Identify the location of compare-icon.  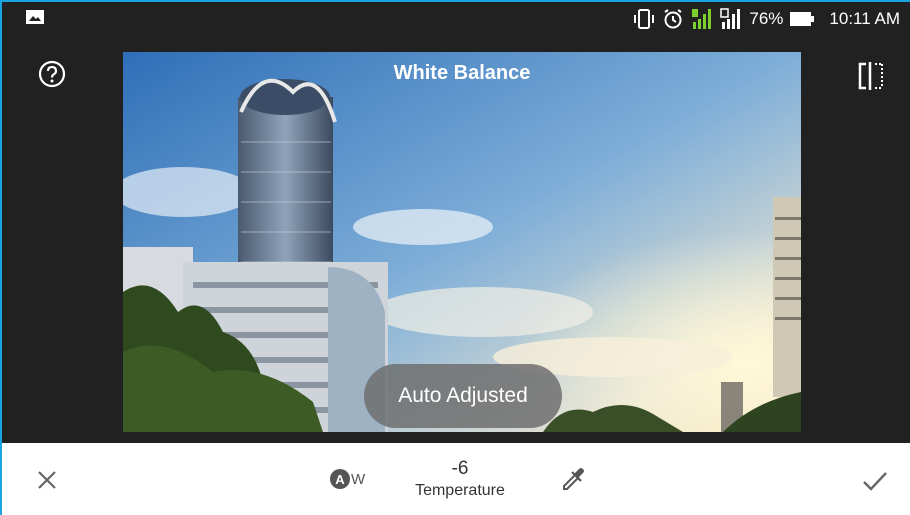
(871, 76).